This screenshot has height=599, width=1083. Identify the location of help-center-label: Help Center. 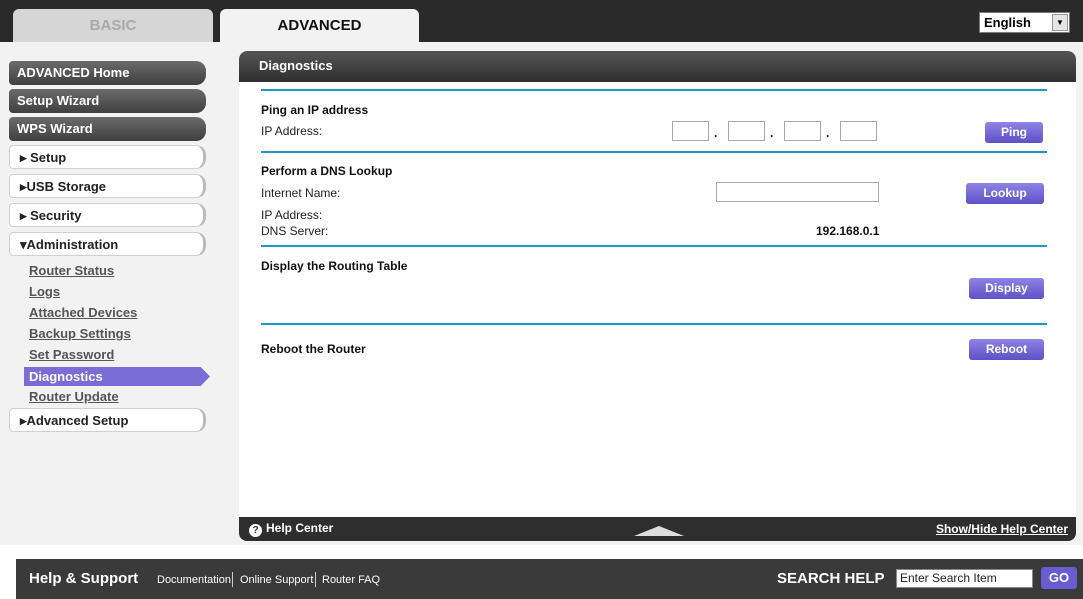
(300, 528).